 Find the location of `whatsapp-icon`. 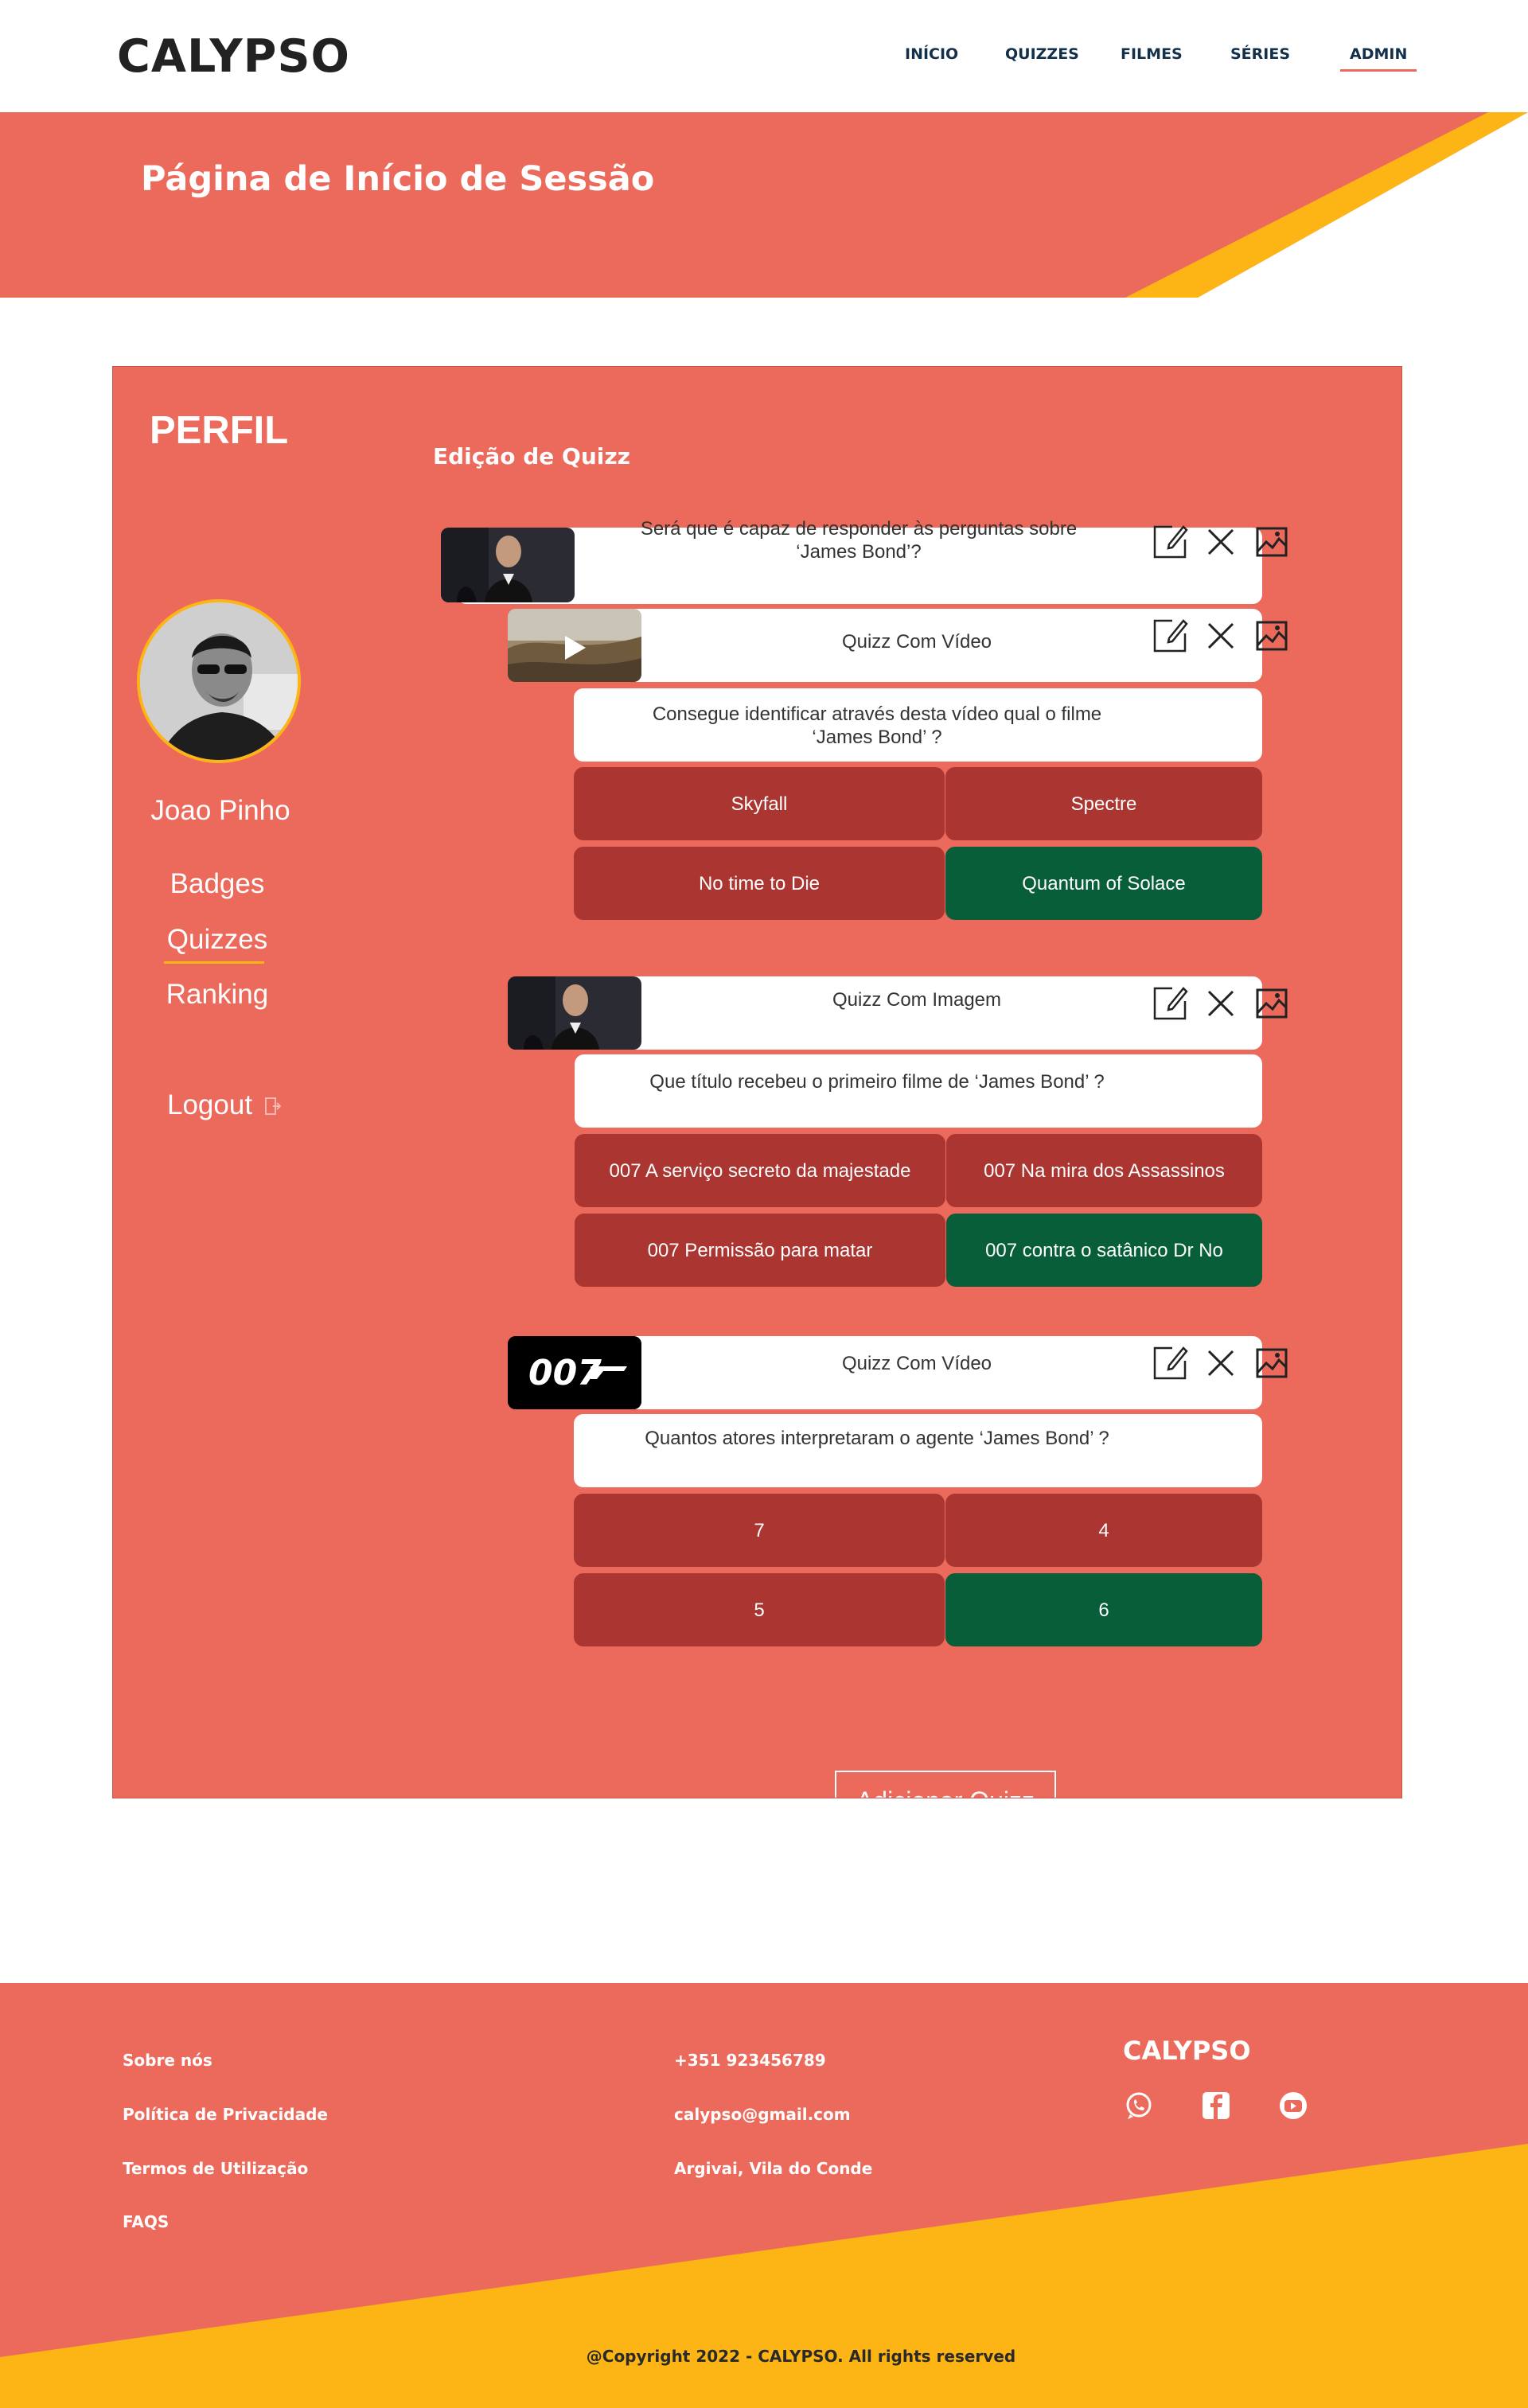

whatsapp-icon is located at coordinates (1139, 2106).